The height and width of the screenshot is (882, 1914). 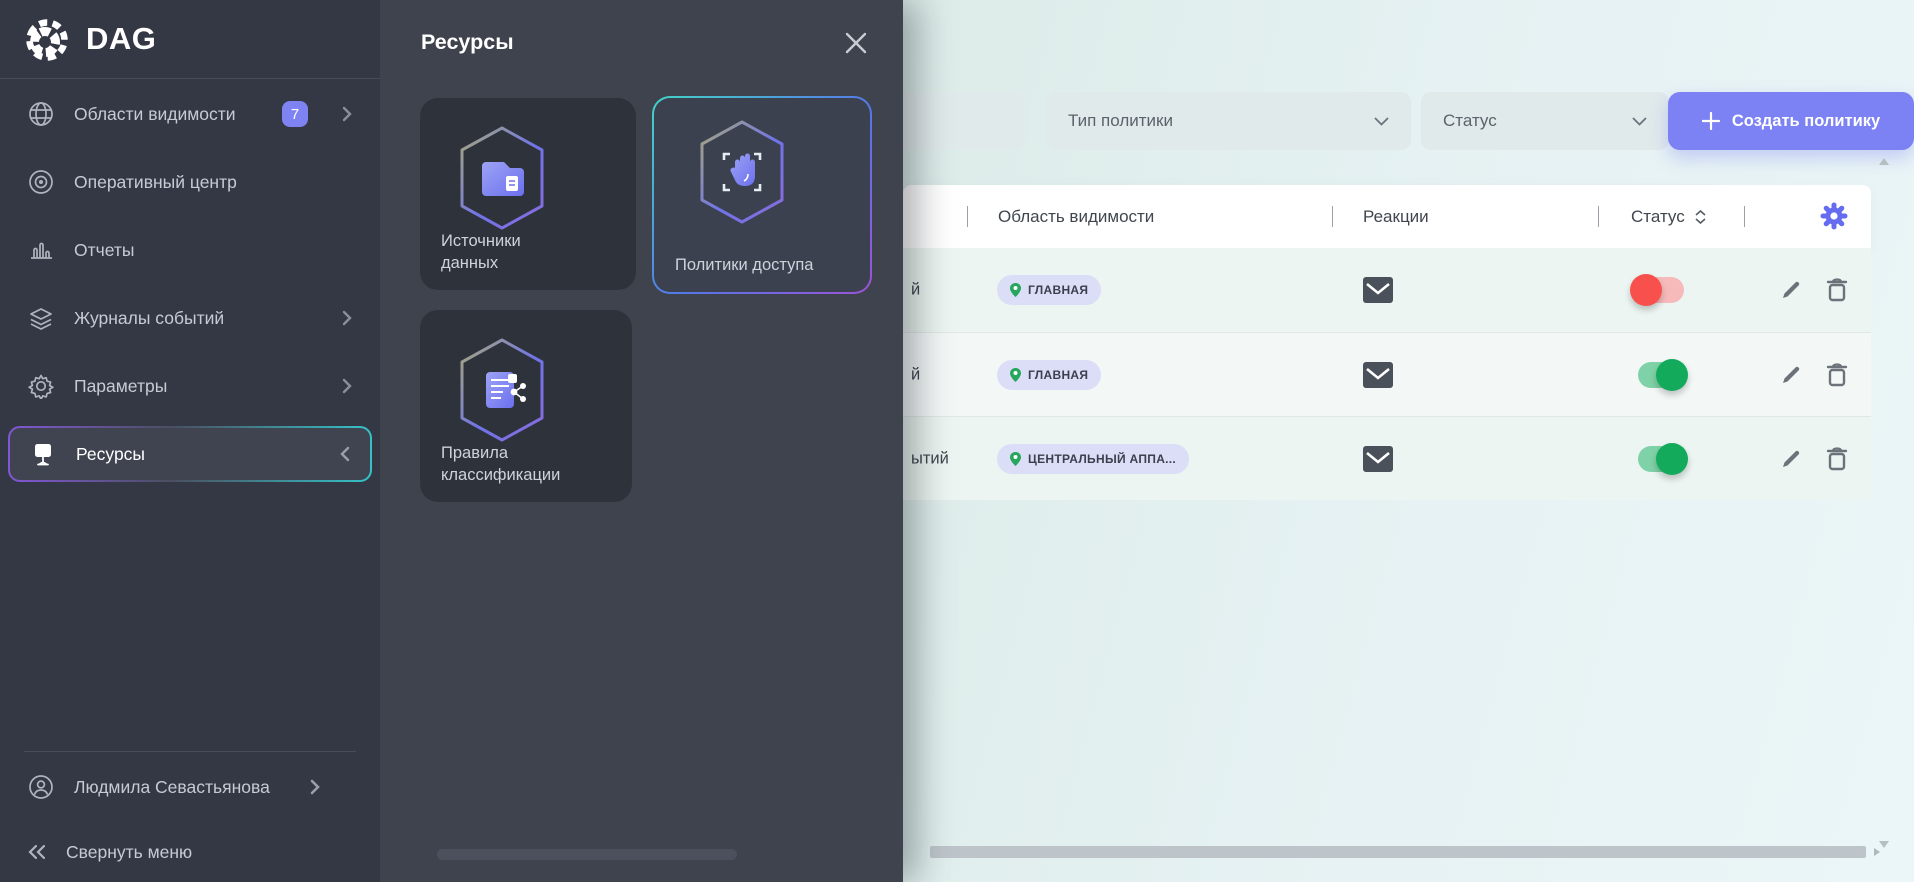 I want to click on sidebar-item-label: Оперативный центр, so click(x=155, y=181).